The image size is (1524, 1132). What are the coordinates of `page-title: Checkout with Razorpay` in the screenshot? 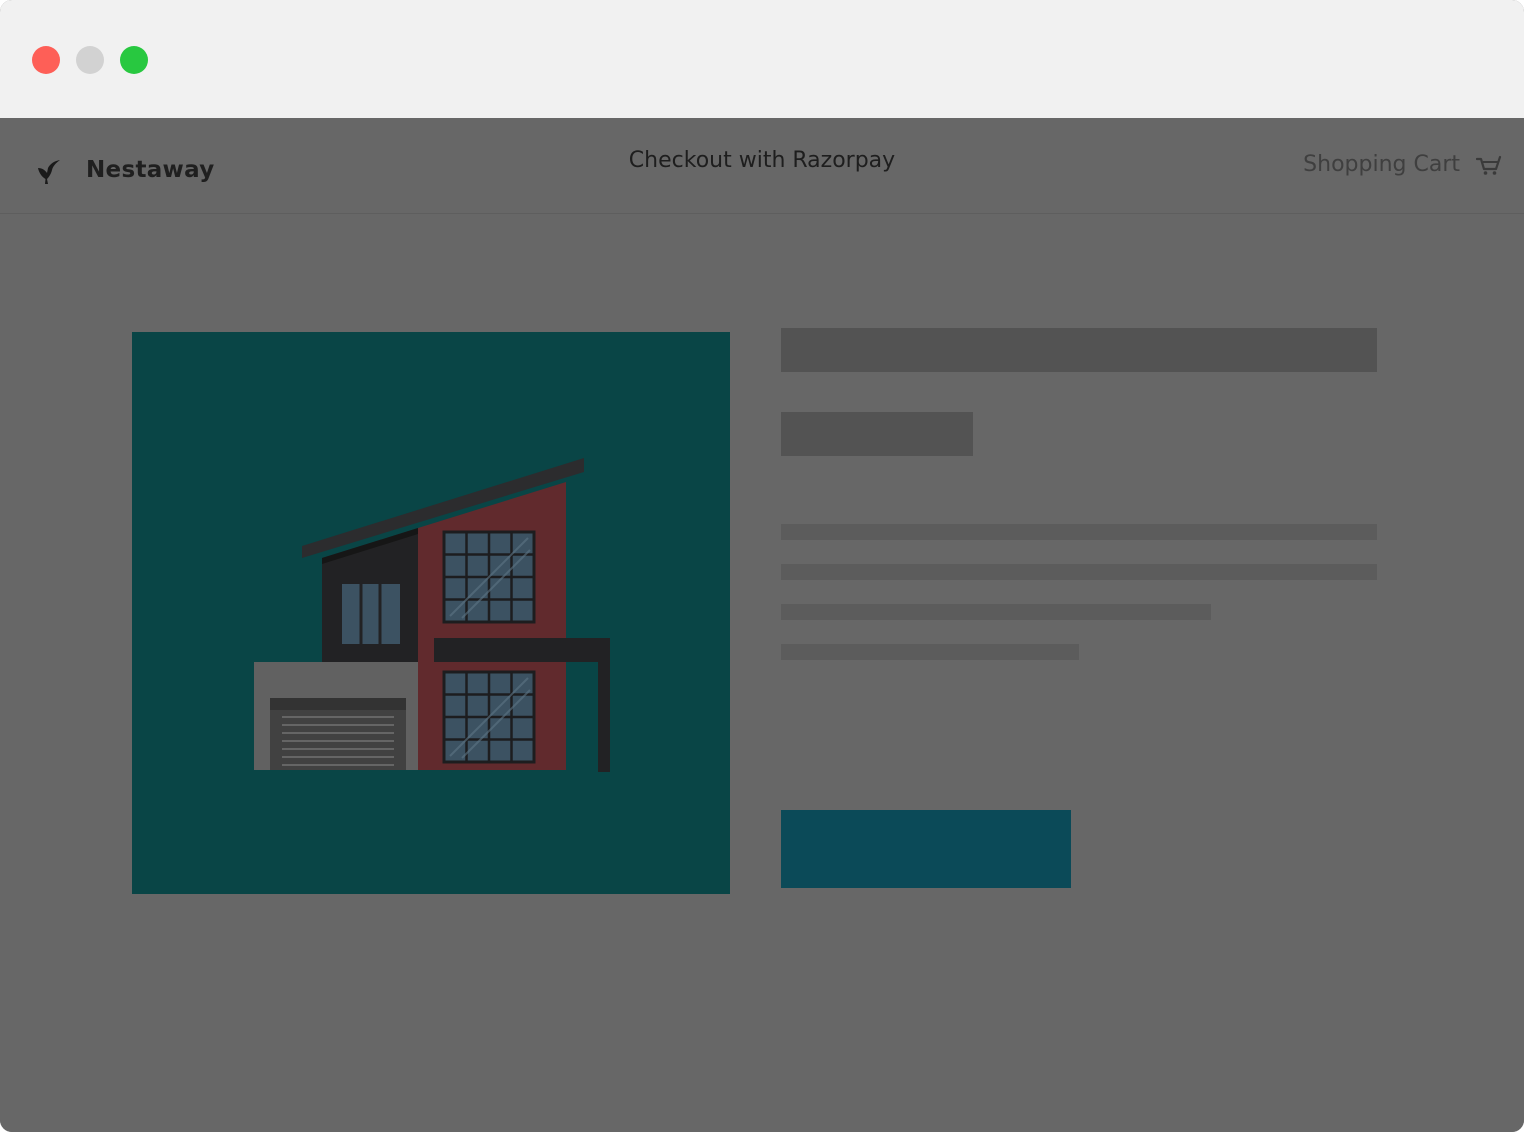 It's located at (762, 160).